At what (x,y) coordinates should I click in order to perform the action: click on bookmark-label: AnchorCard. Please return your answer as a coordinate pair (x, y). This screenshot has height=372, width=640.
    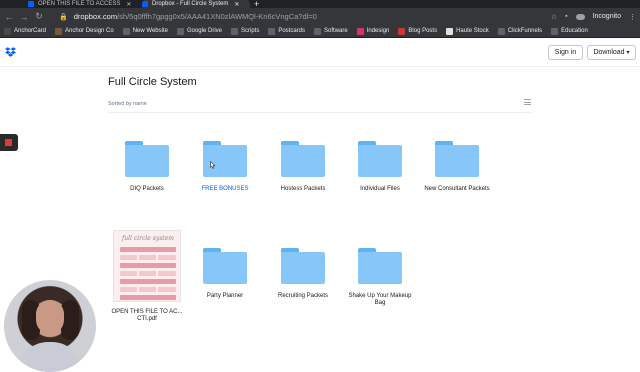
    Looking at the image, I should click on (30, 31).